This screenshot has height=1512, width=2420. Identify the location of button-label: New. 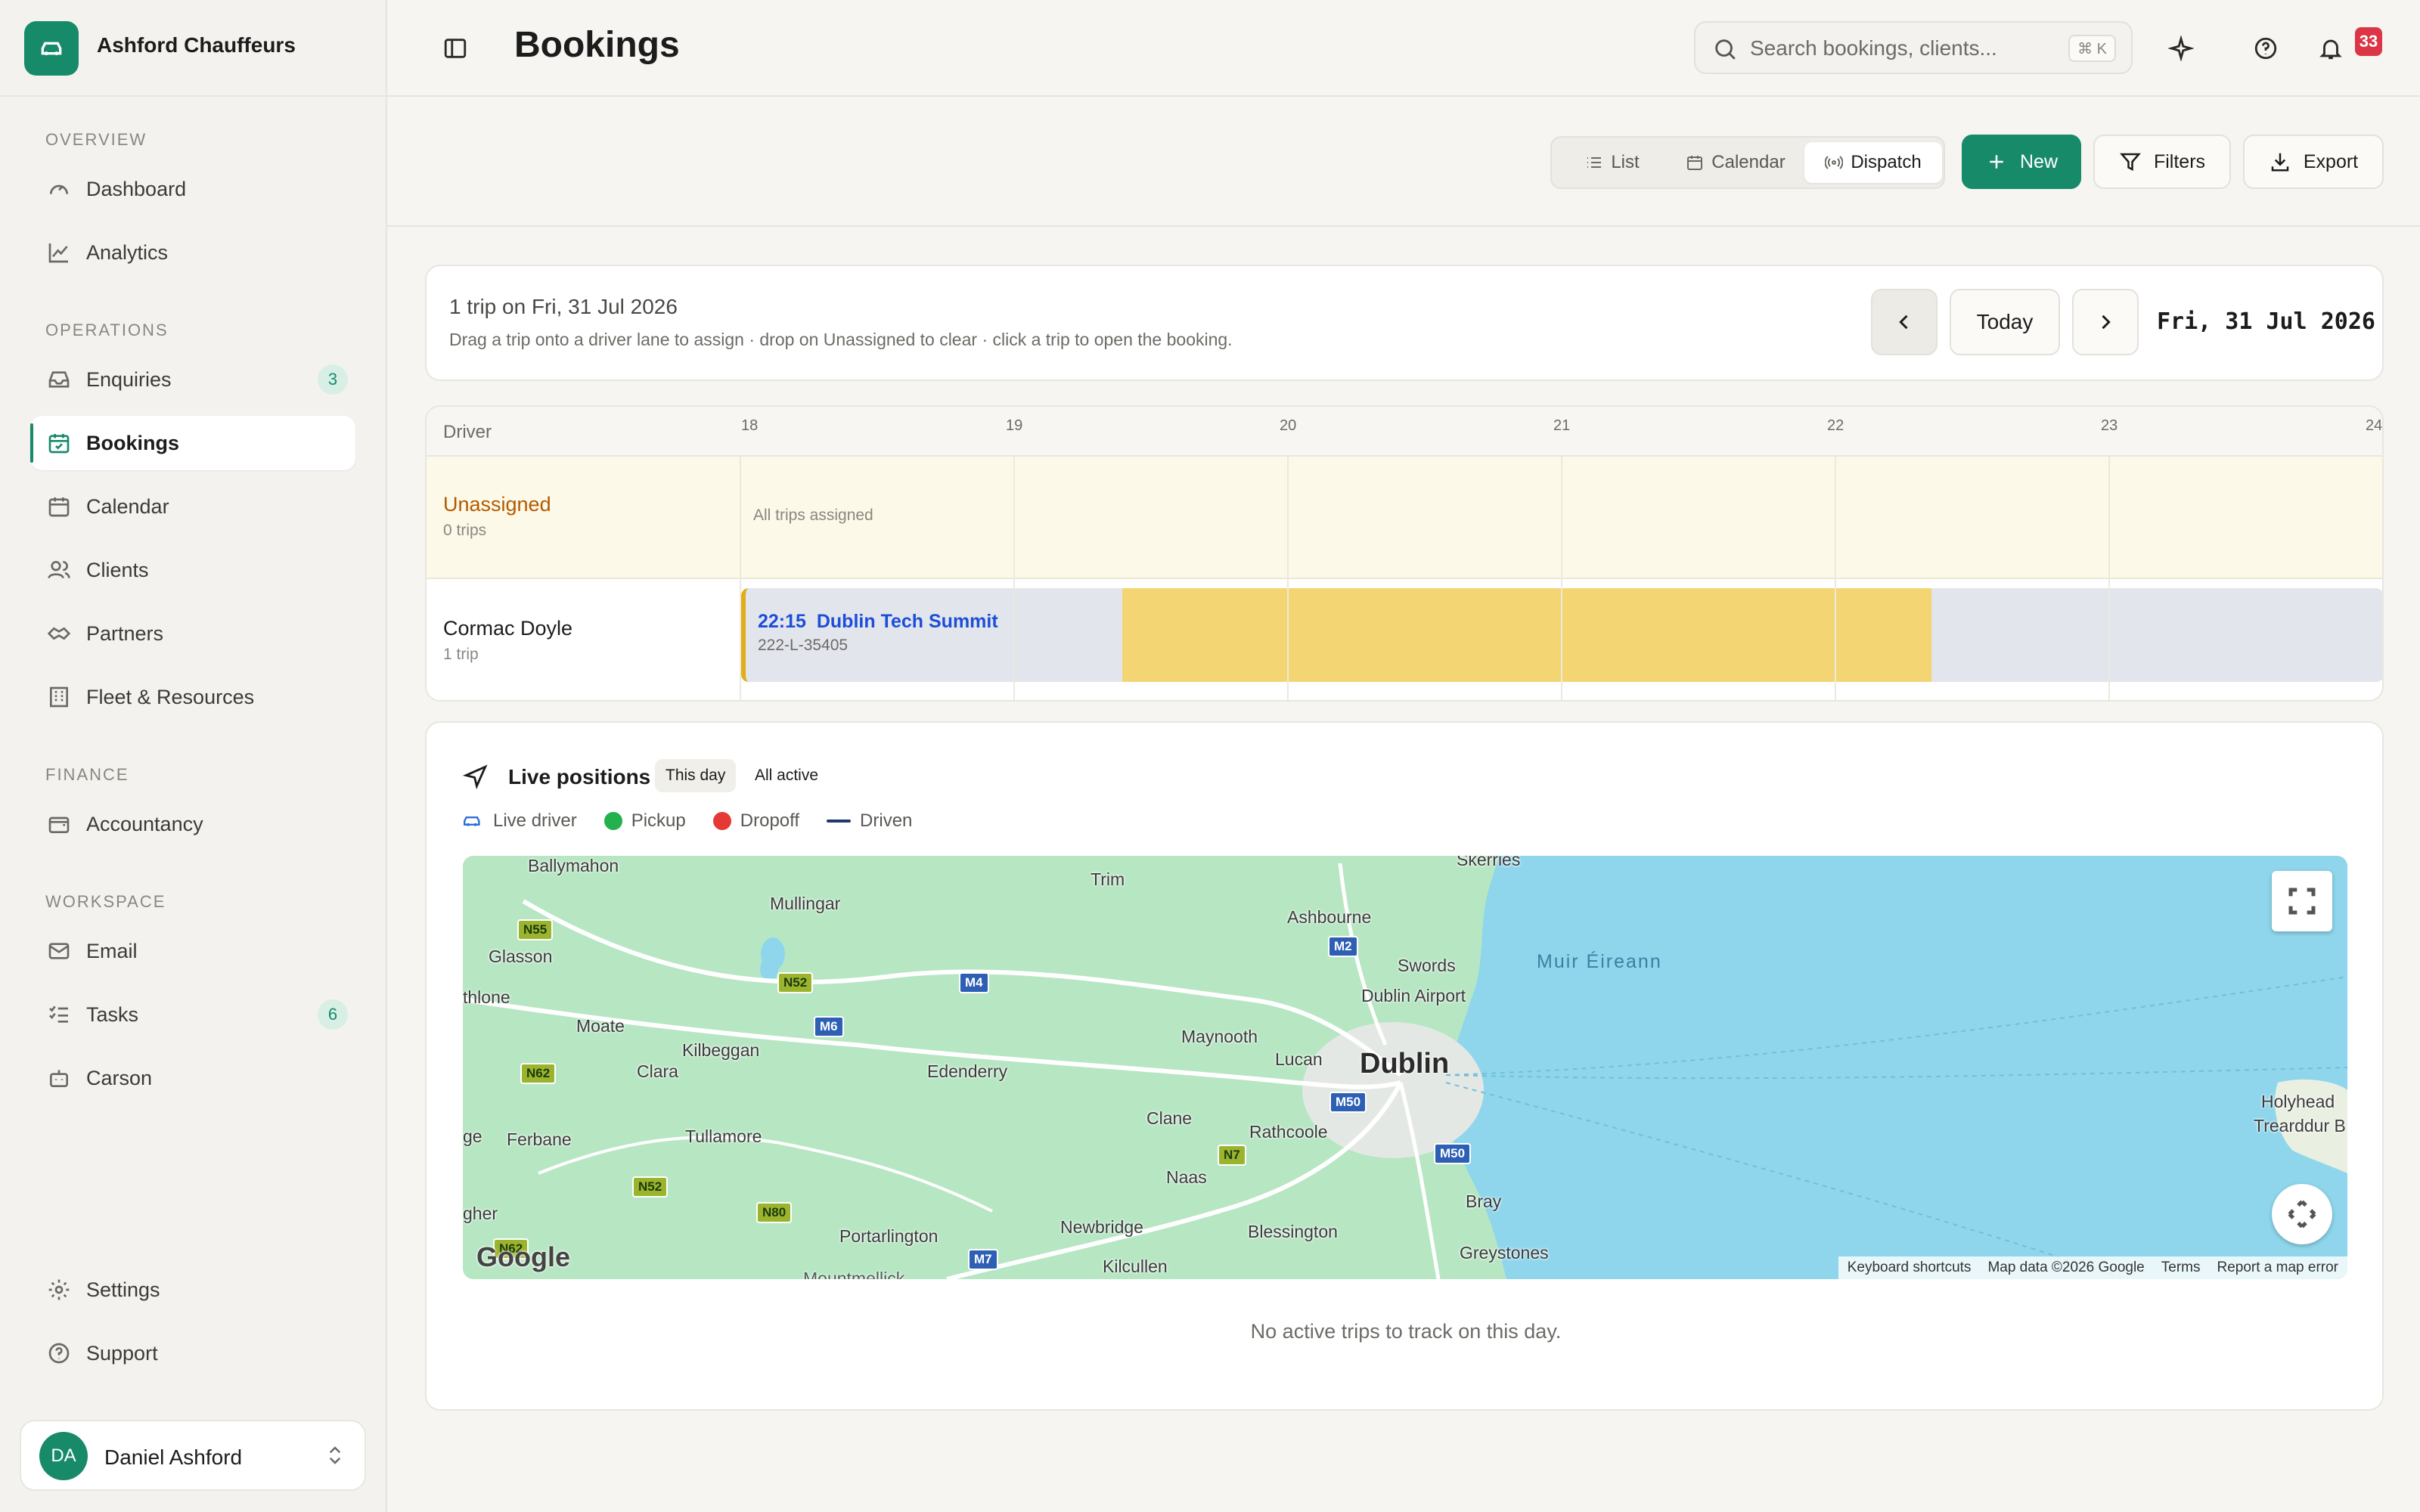
(2039, 161).